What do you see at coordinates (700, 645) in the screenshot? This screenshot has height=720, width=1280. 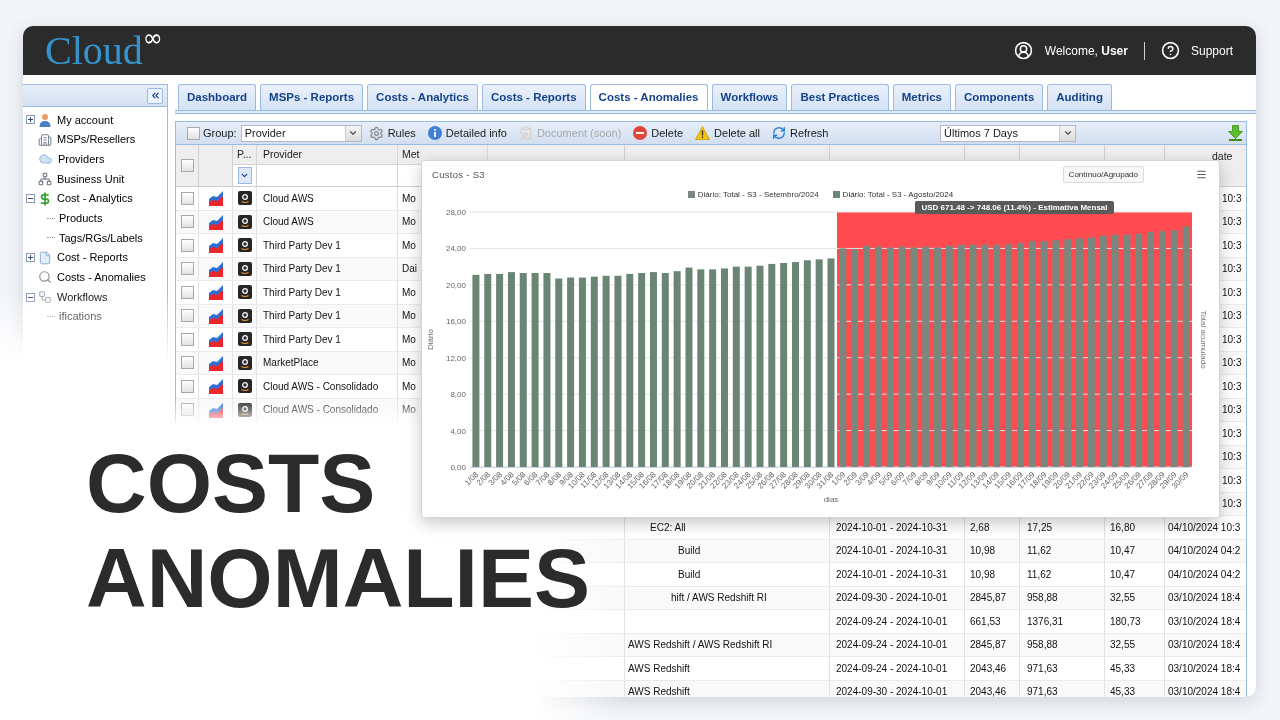 I see `service-name: AWS Redshift / AWS Redshift RI` at bounding box center [700, 645].